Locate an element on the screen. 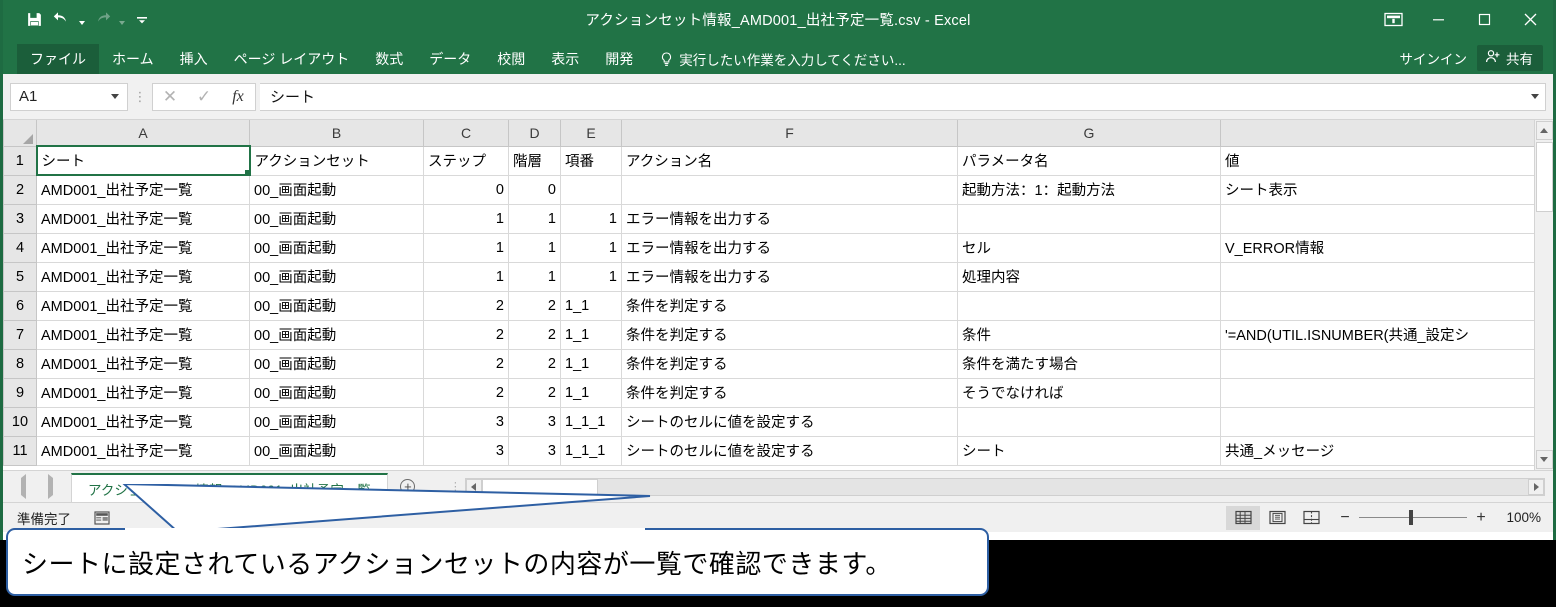 The image size is (1556, 607). zoom-out-button: − is located at coordinates (1345, 518).